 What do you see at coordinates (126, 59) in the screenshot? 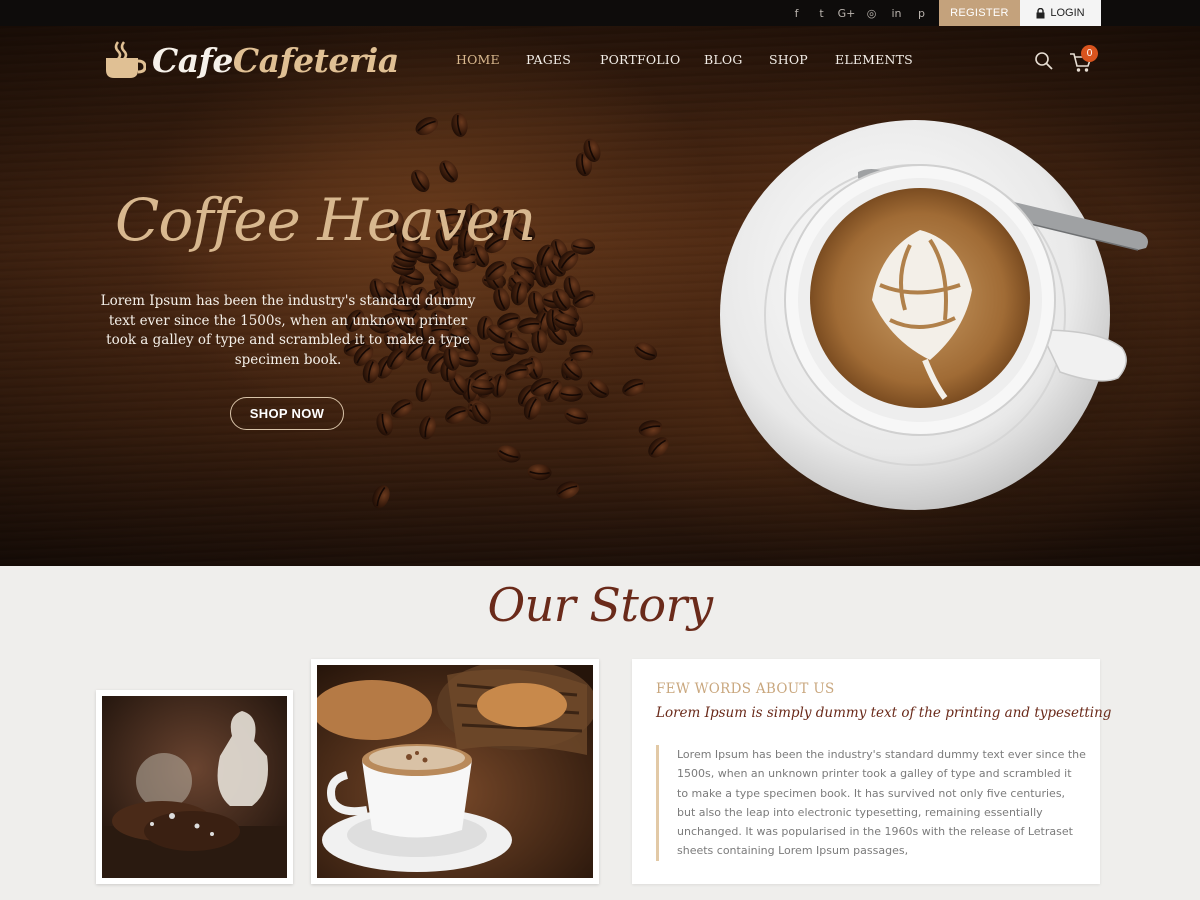
I see `coffee-cup-logo-icon` at bounding box center [126, 59].